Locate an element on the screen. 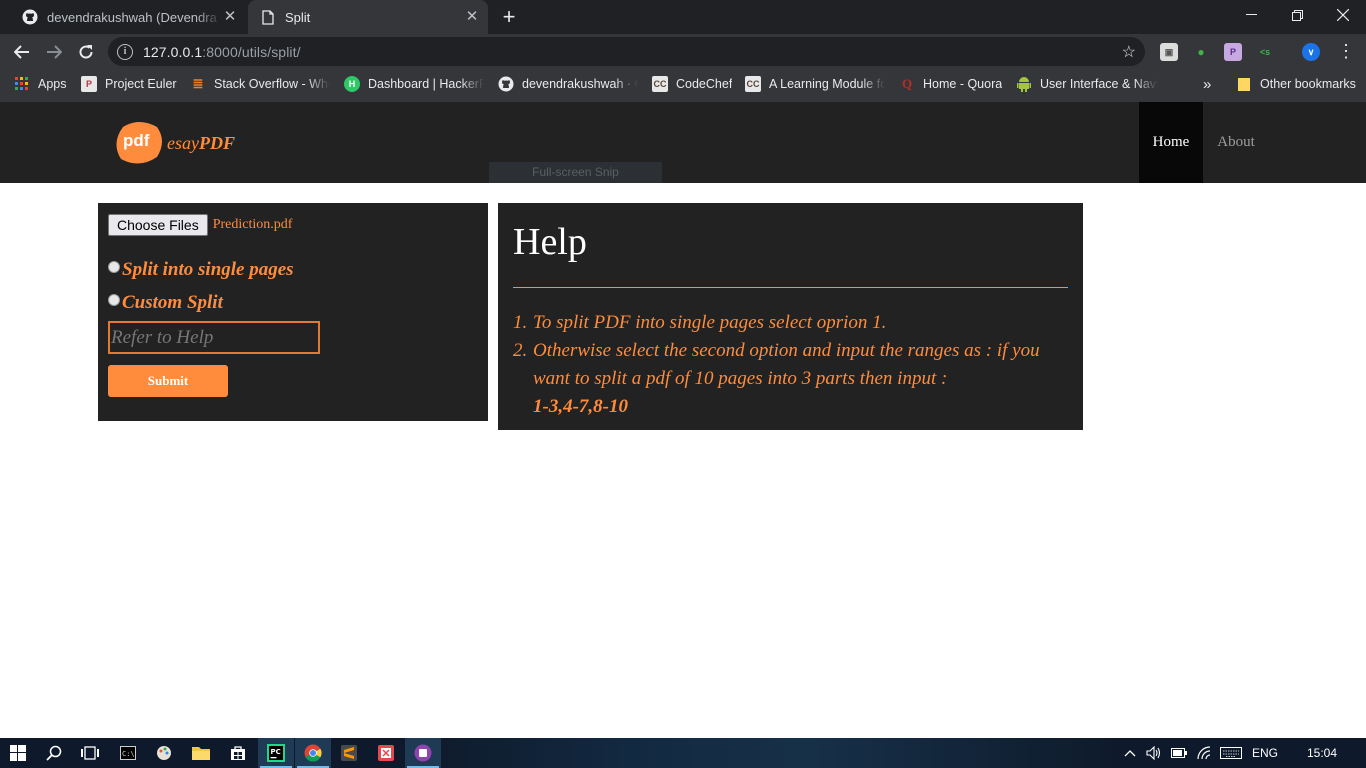  android-icon is located at coordinates (1024, 84).